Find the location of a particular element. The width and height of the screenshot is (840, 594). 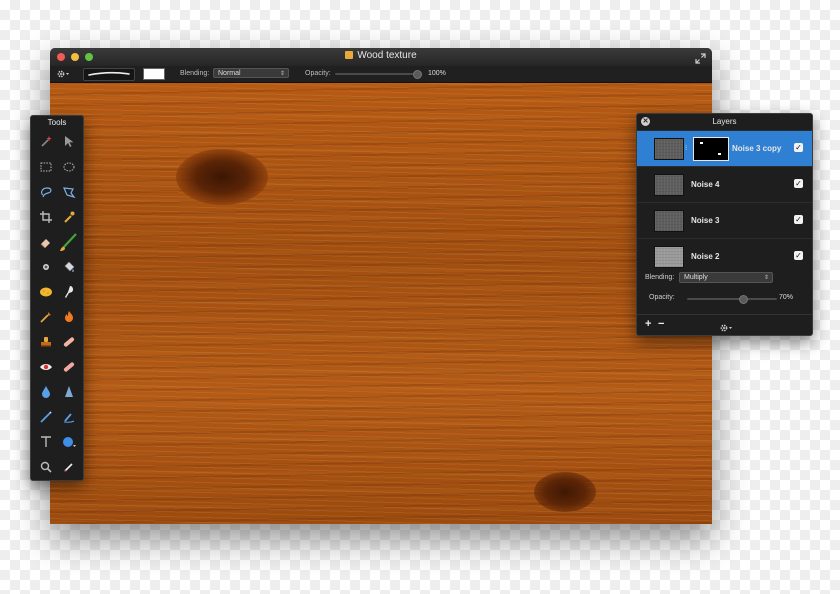

ellipse-select-icon is located at coordinates (68, 166).